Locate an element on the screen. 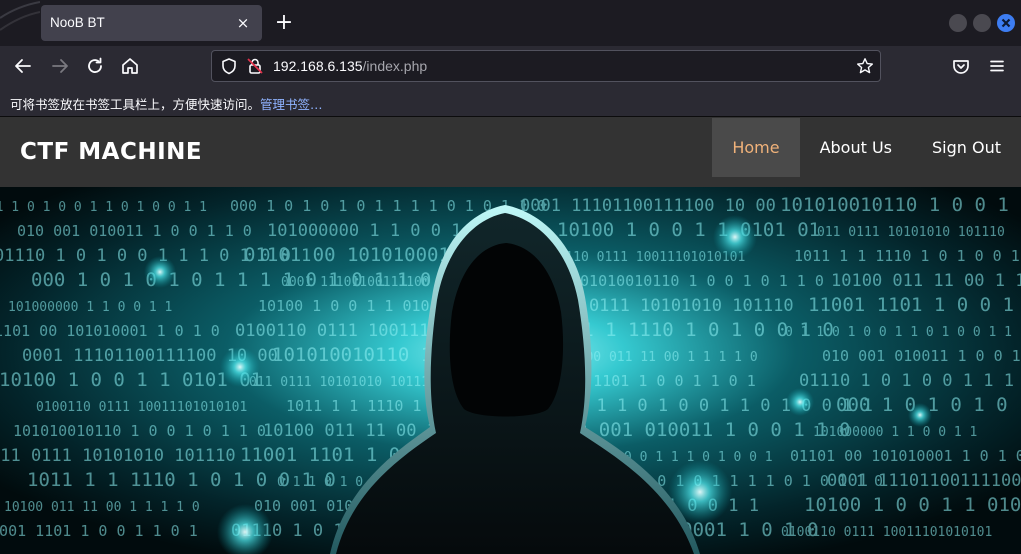 The image size is (1021, 554). nav-home: Home is located at coordinates (756, 147).